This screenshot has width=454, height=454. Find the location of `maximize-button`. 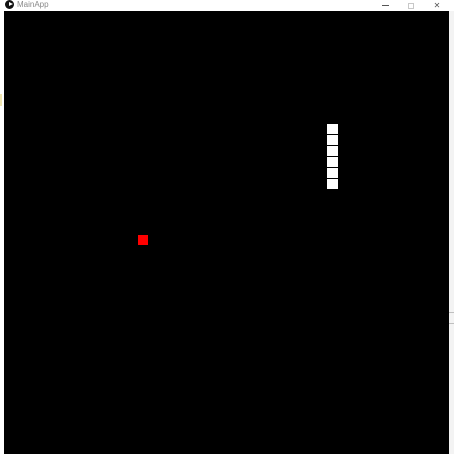

maximize-button is located at coordinates (411, 5).